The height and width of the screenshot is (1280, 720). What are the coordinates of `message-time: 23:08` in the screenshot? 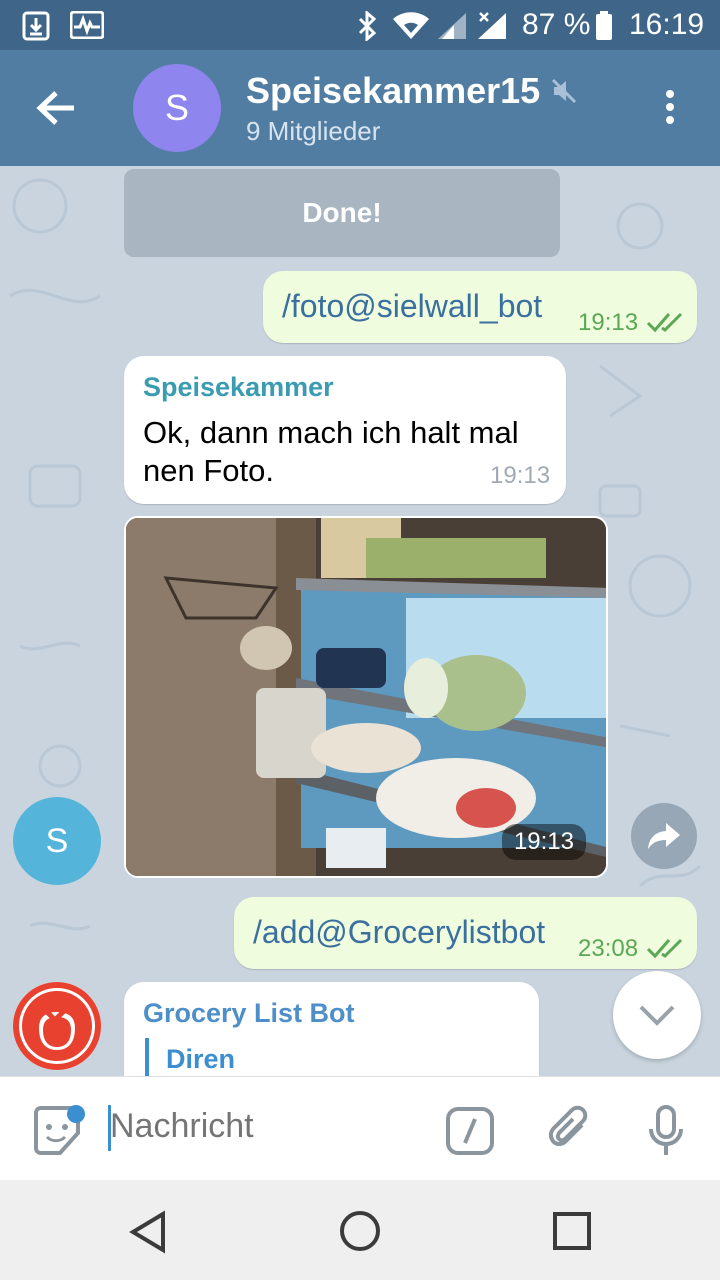 It's located at (608, 948).